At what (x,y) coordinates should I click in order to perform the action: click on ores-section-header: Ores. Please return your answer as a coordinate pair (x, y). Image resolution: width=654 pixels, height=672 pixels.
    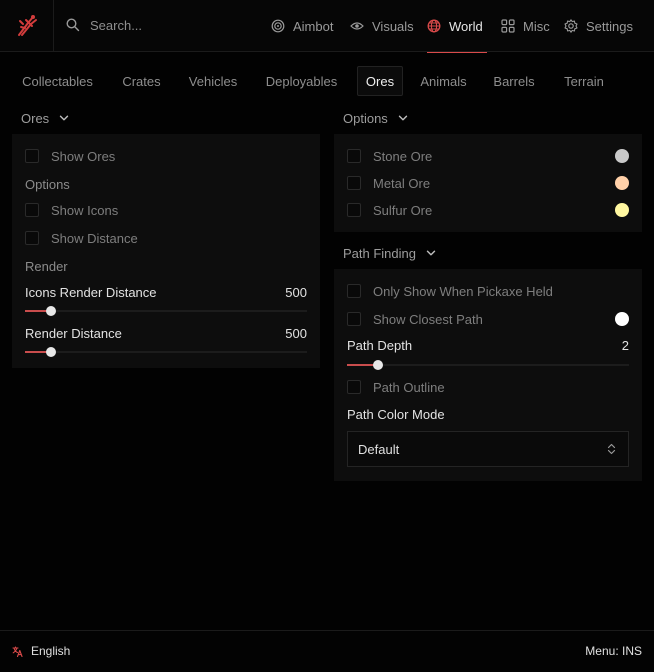
    Looking at the image, I should click on (45, 118).